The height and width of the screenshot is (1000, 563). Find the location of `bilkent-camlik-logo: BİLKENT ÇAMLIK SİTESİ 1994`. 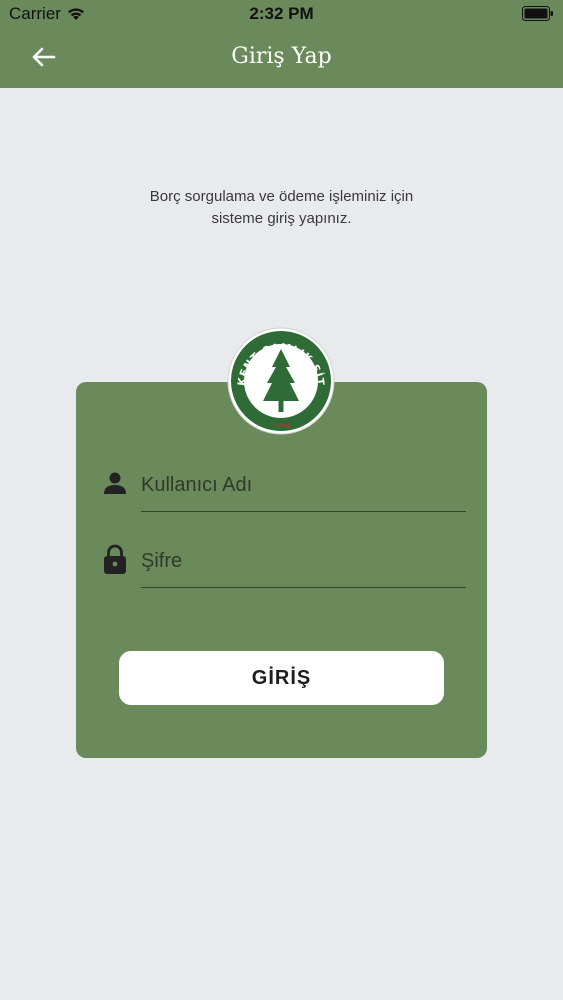

bilkent-camlik-logo: BİLKENT ÇAMLIK SİTESİ 1994 is located at coordinates (281, 381).